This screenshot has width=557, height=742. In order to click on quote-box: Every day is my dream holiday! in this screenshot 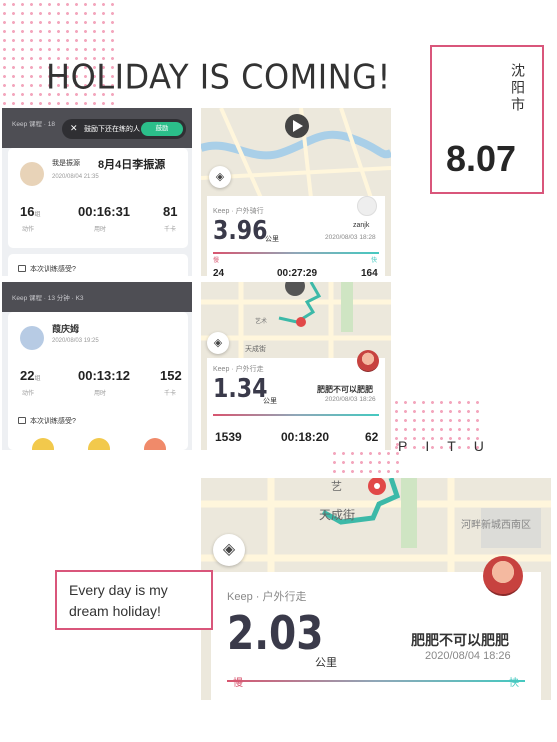, I will do `click(134, 600)`.